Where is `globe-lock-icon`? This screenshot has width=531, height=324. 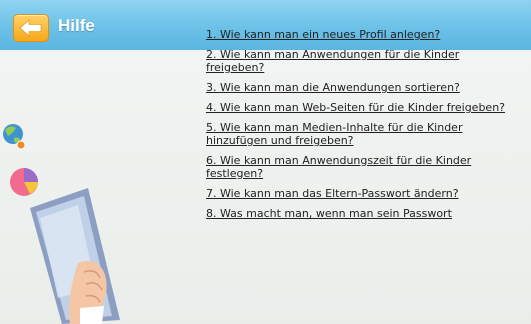
globe-lock-icon is located at coordinates (14, 137).